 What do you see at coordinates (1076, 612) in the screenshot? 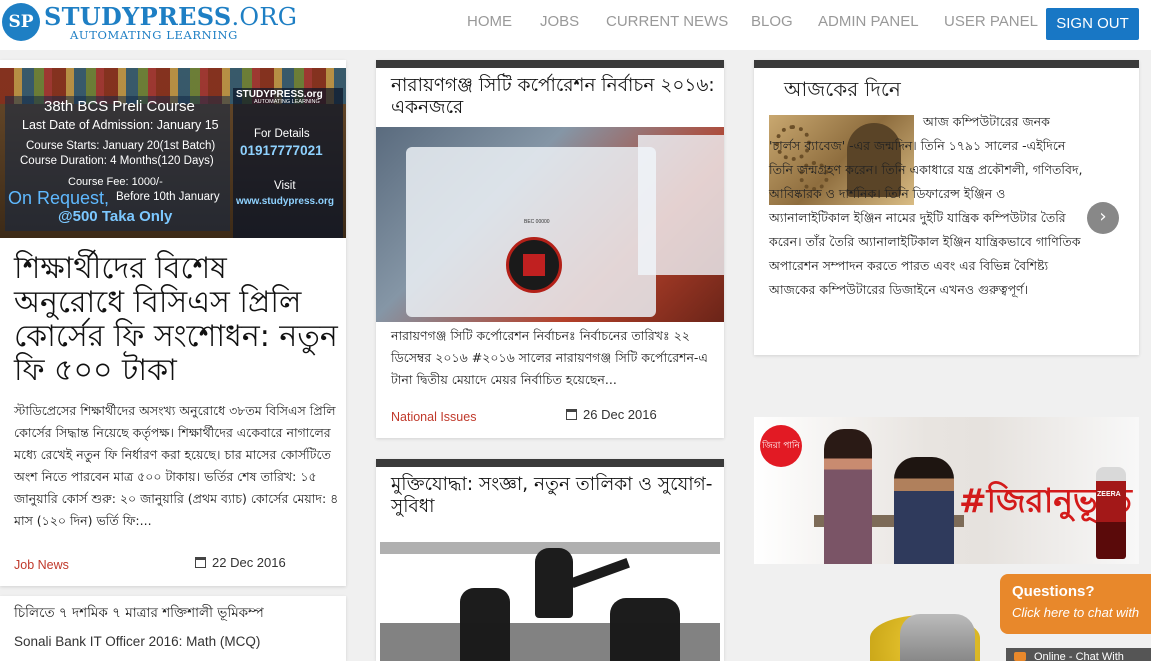
I see `chat-subtitle: Click here to chat with` at bounding box center [1076, 612].